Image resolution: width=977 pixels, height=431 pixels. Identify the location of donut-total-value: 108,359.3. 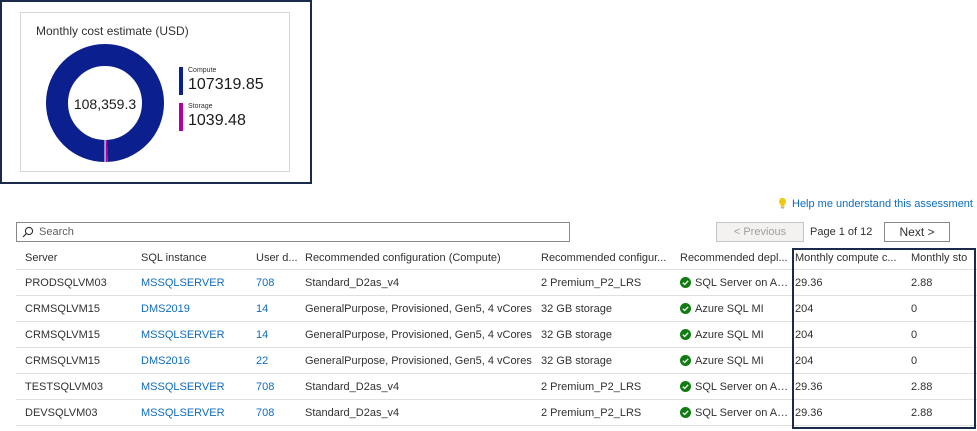
(105, 104).